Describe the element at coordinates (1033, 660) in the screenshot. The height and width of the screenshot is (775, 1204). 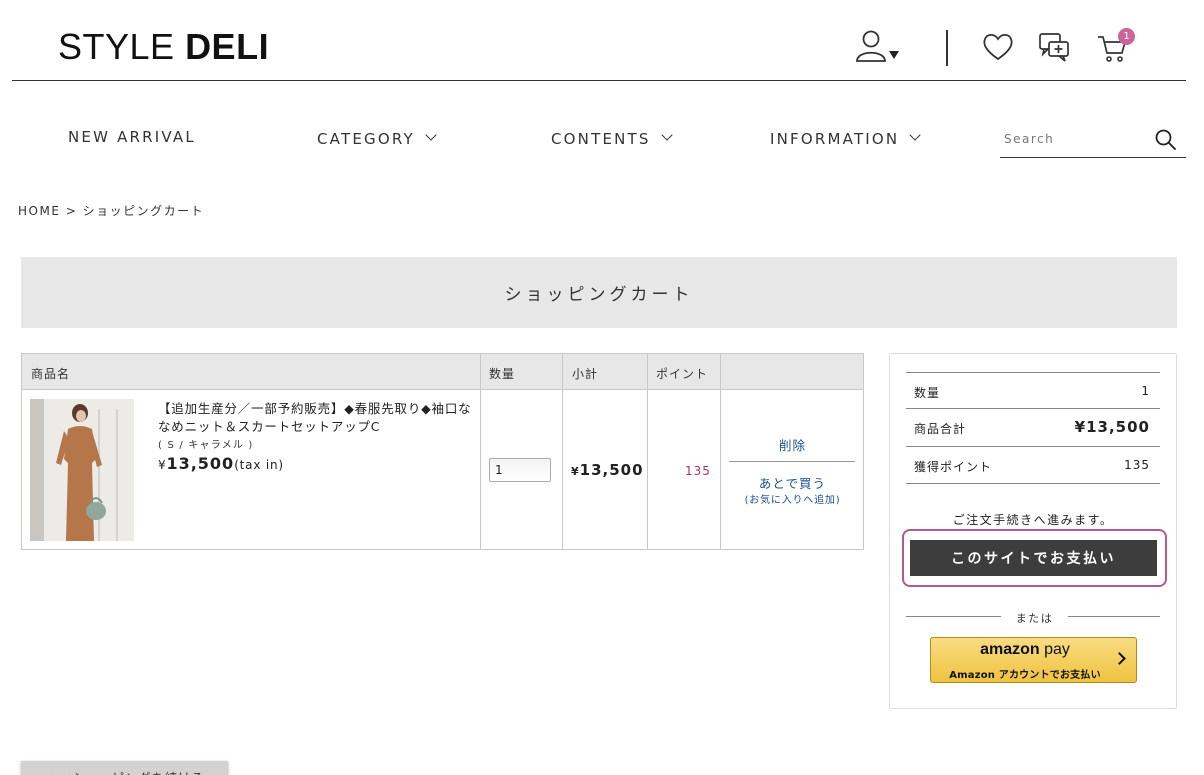
I see `amazon-pay-button: amazon pay Amazon アカウントでお支払い` at that location.